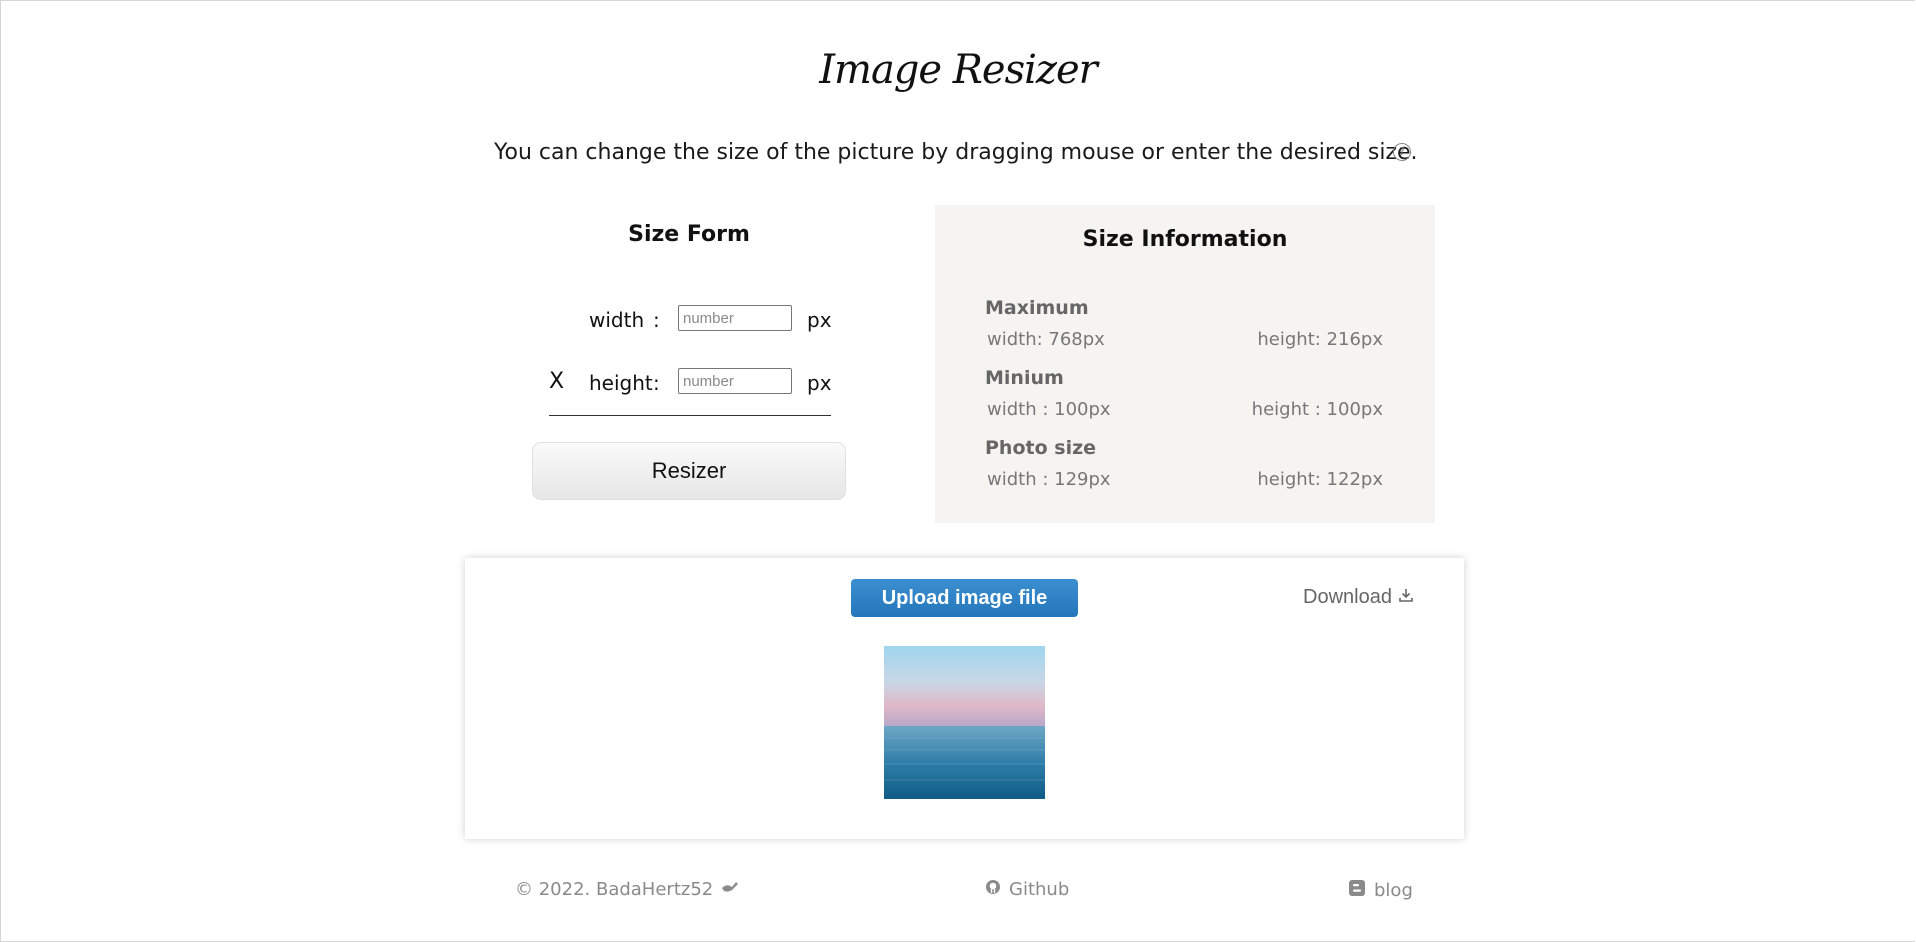 The height and width of the screenshot is (942, 1916). What do you see at coordinates (1185, 239) in the screenshot?
I see `size-information-title: Size Information` at bounding box center [1185, 239].